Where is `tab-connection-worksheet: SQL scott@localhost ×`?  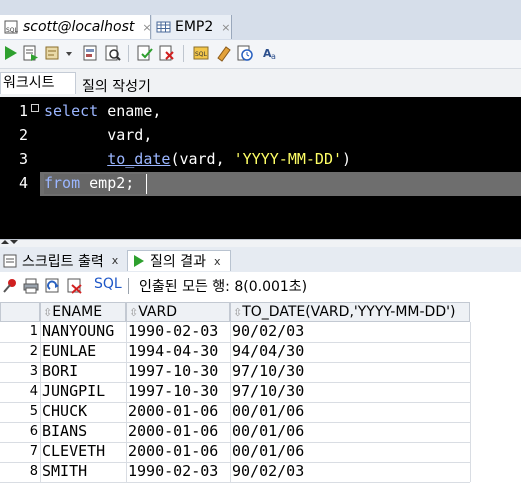 tab-connection-worksheet: SQL scott@localhost × is located at coordinates (76, 27).